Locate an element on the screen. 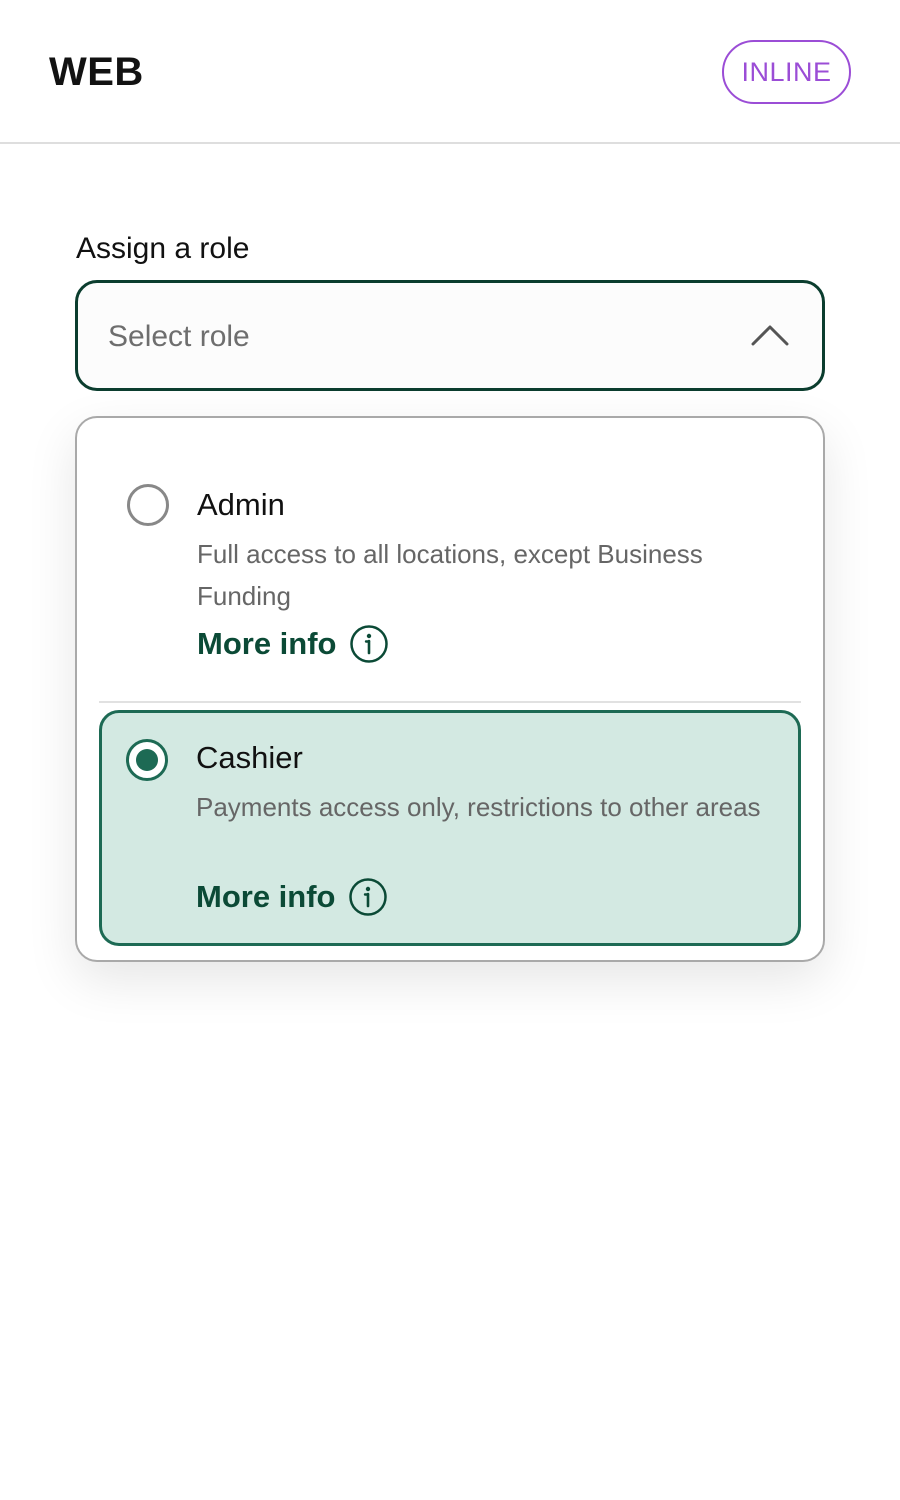 The image size is (900, 1500). mode-badge: INLINE is located at coordinates (786, 72).